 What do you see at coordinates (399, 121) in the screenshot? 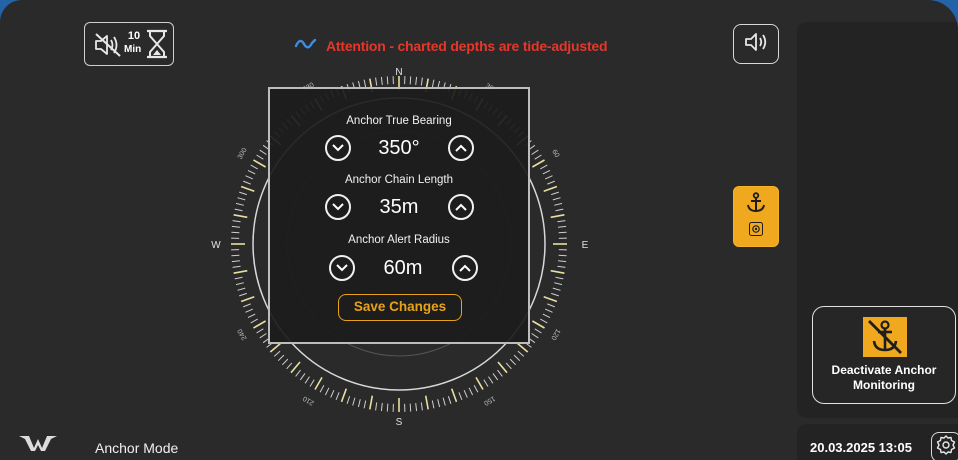
I see `bearing-label: Anchor True Bearing` at bounding box center [399, 121].